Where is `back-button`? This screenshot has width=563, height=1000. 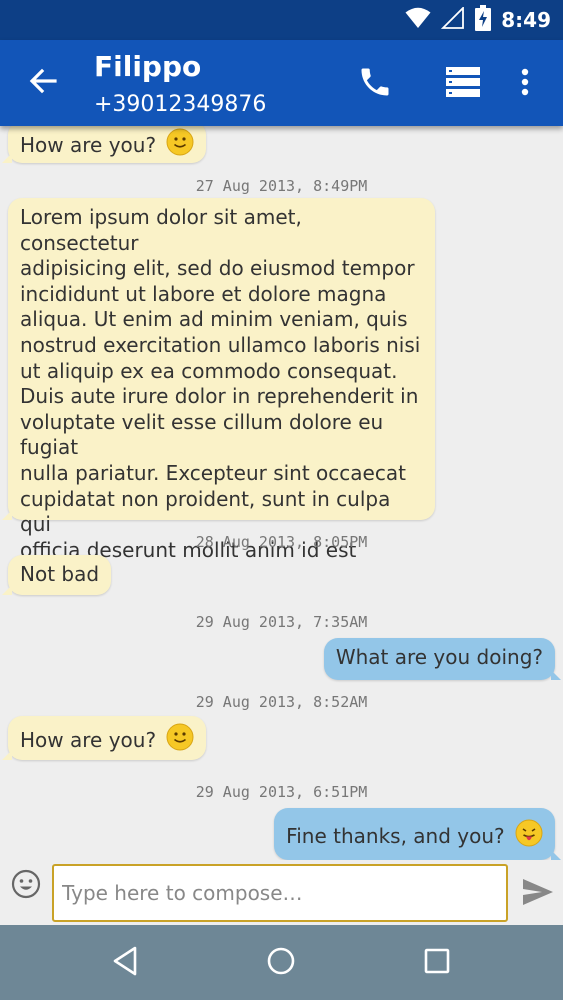 back-button is located at coordinates (43, 83).